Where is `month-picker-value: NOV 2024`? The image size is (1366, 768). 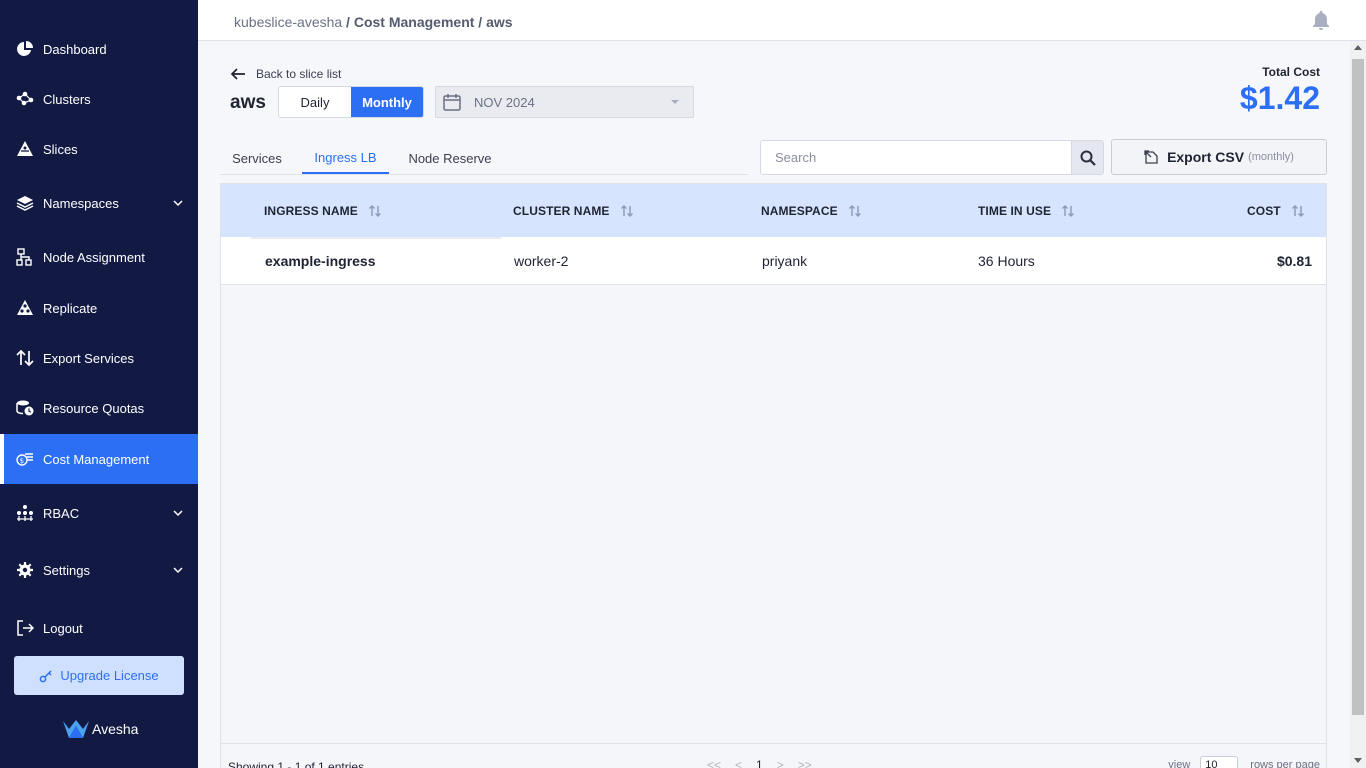
month-picker-value: NOV 2024 is located at coordinates (504, 102).